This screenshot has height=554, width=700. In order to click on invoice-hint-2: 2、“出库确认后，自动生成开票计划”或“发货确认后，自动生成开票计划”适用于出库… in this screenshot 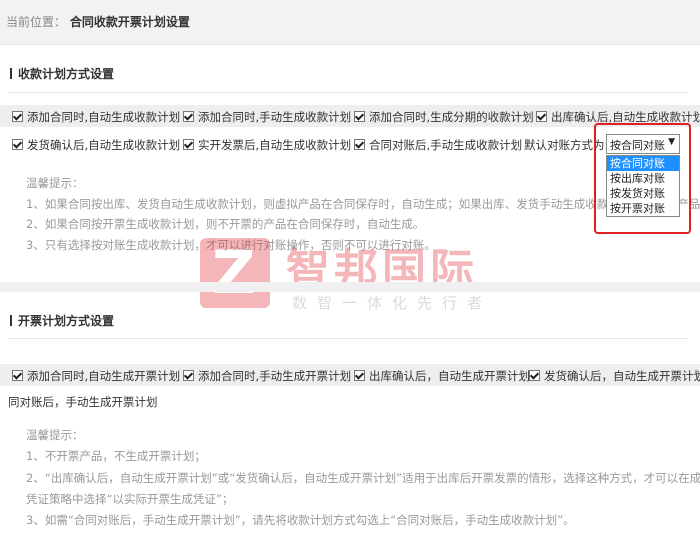, I will do `click(363, 478)`.